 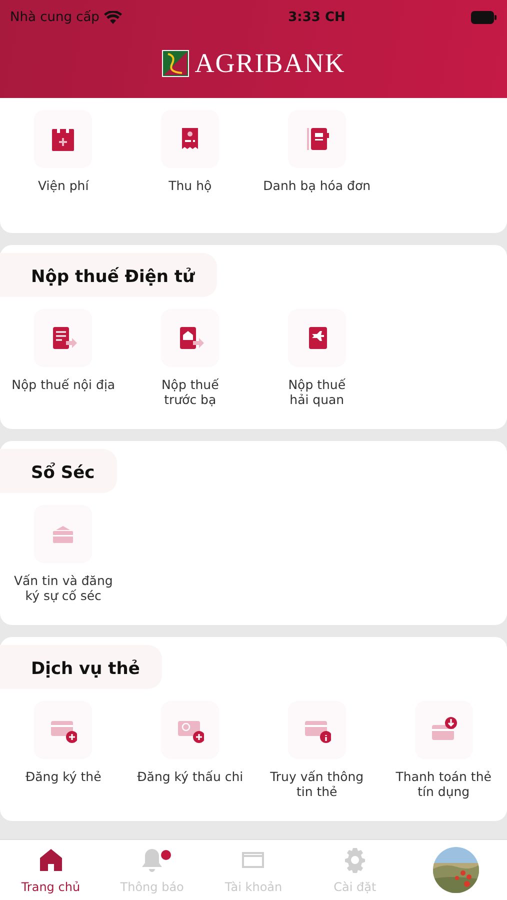 What do you see at coordinates (63, 151) in the screenshot?
I see `service-tile: Viện phí` at bounding box center [63, 151].